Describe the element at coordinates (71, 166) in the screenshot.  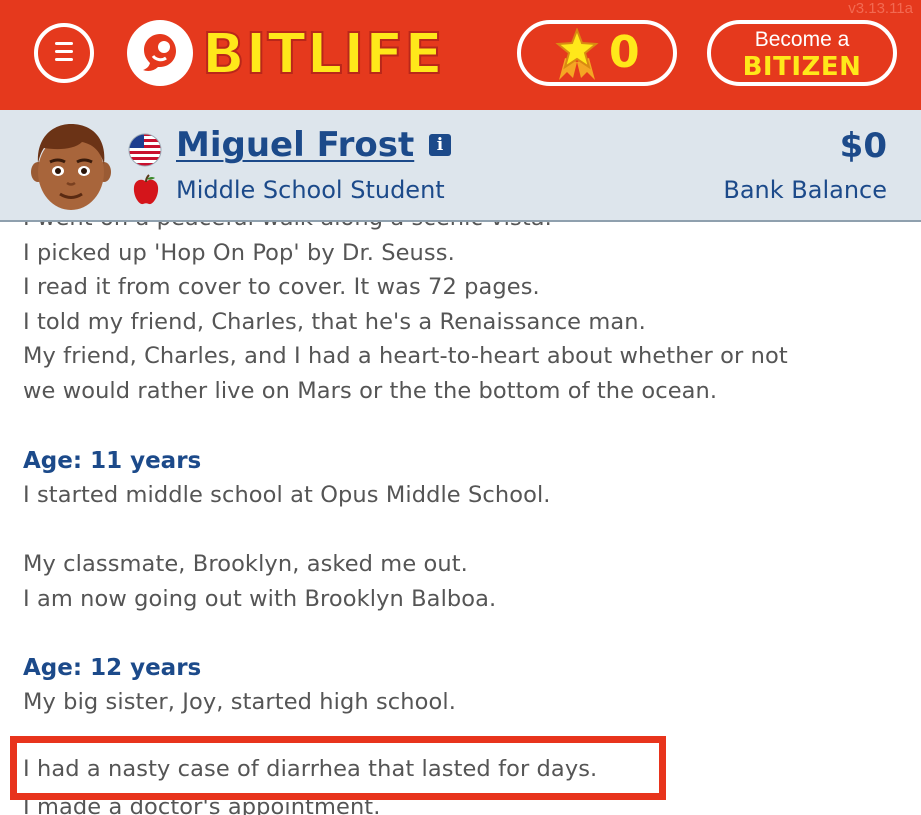
I see `avatar` at that location.